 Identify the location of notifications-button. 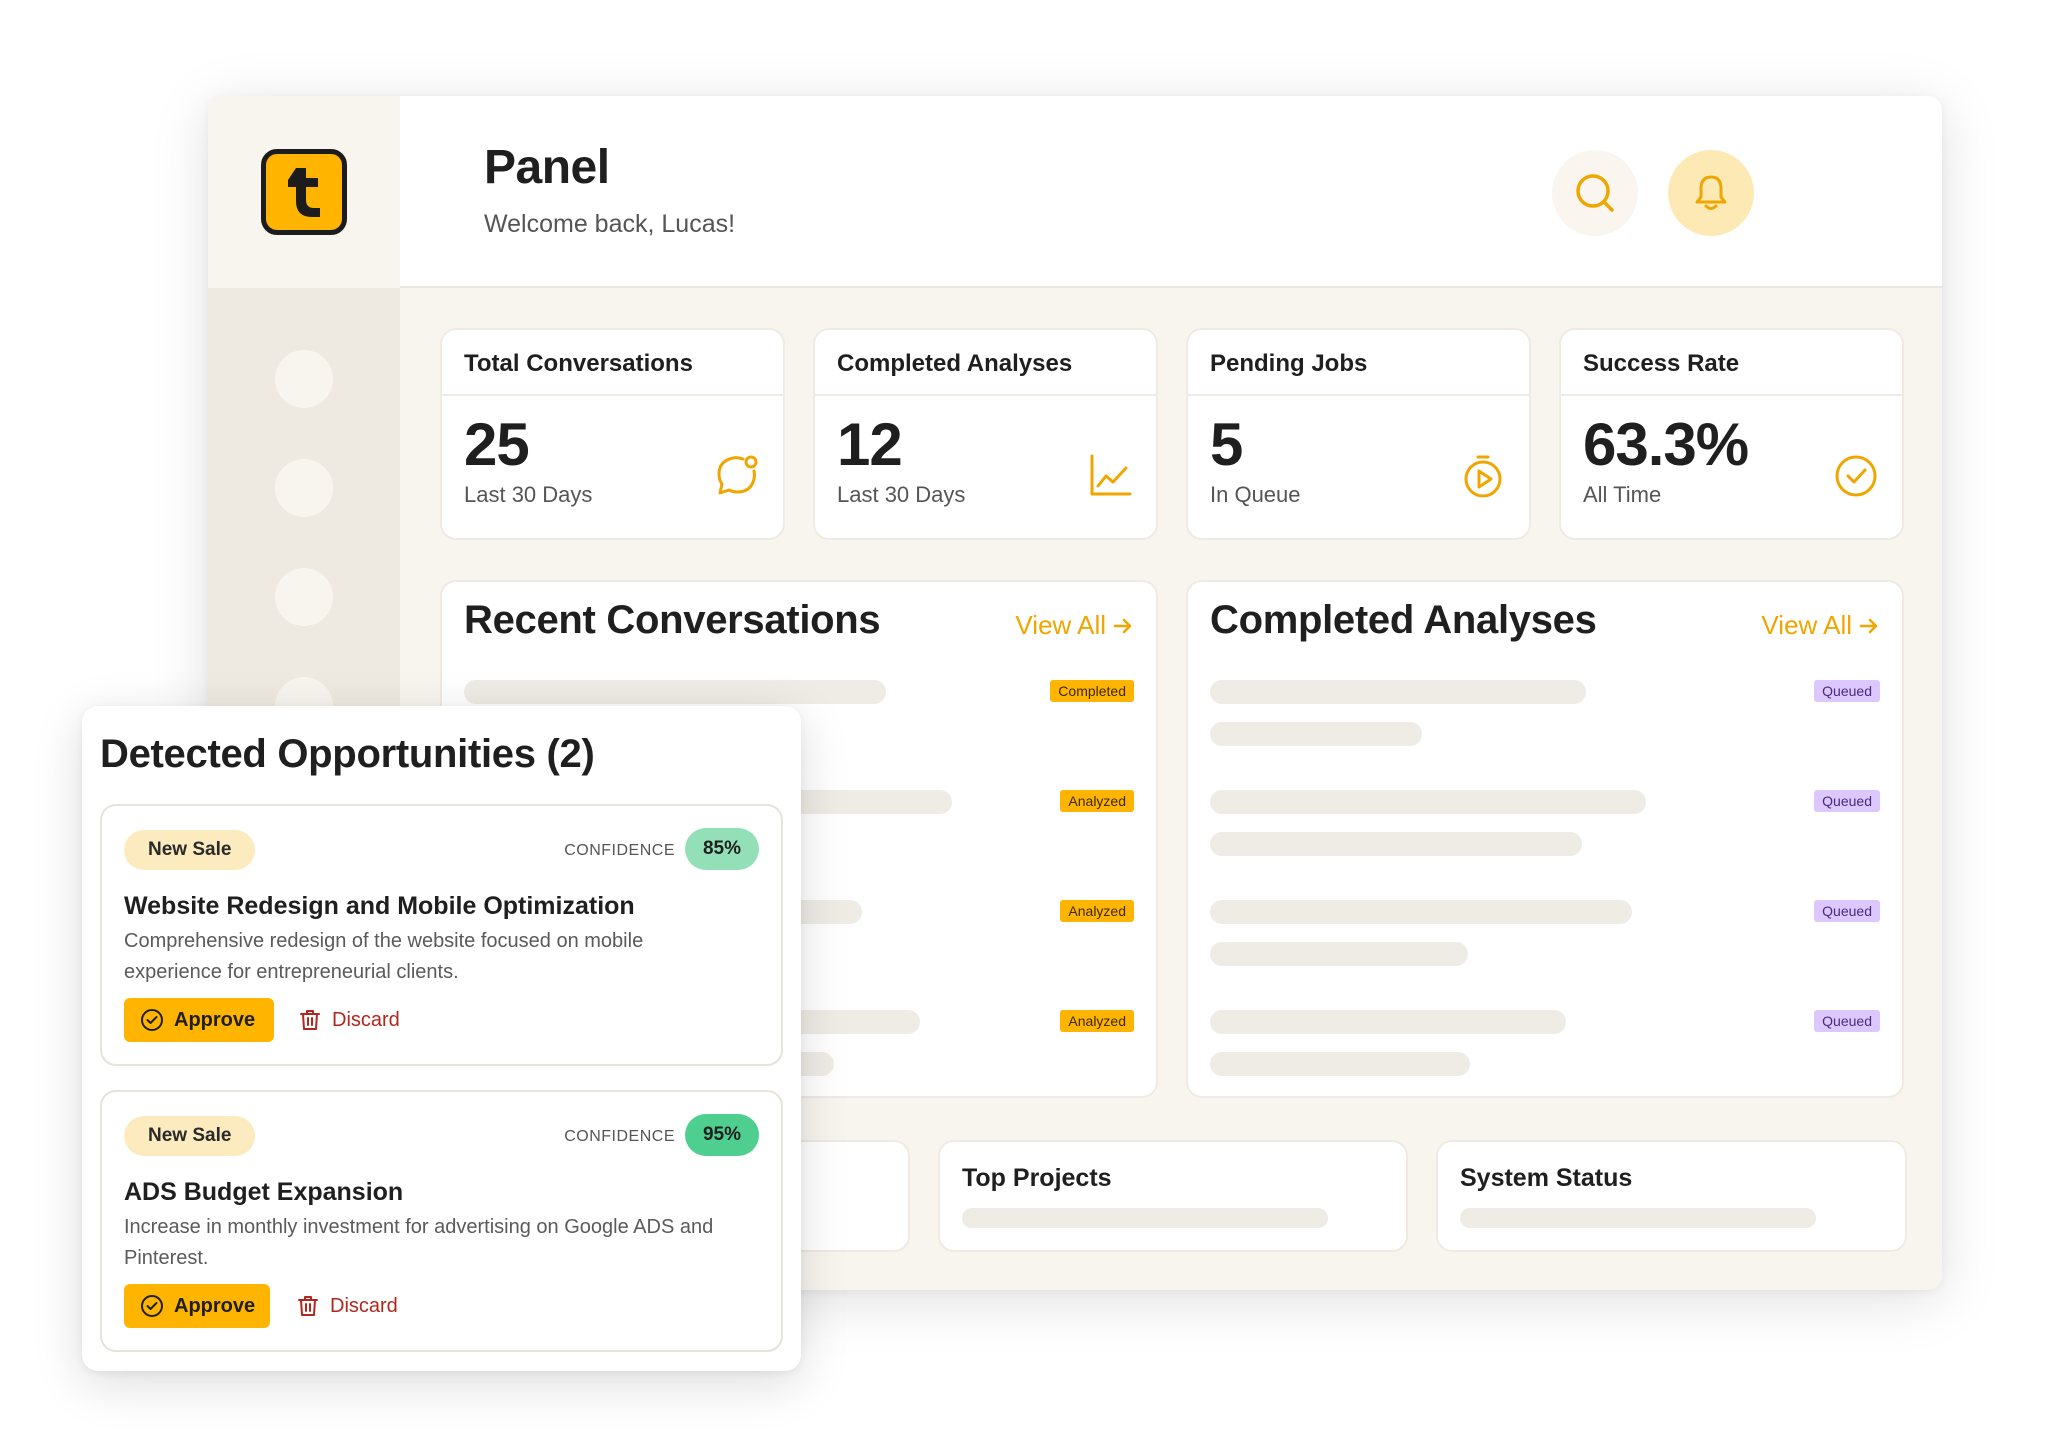
(1711, 193).